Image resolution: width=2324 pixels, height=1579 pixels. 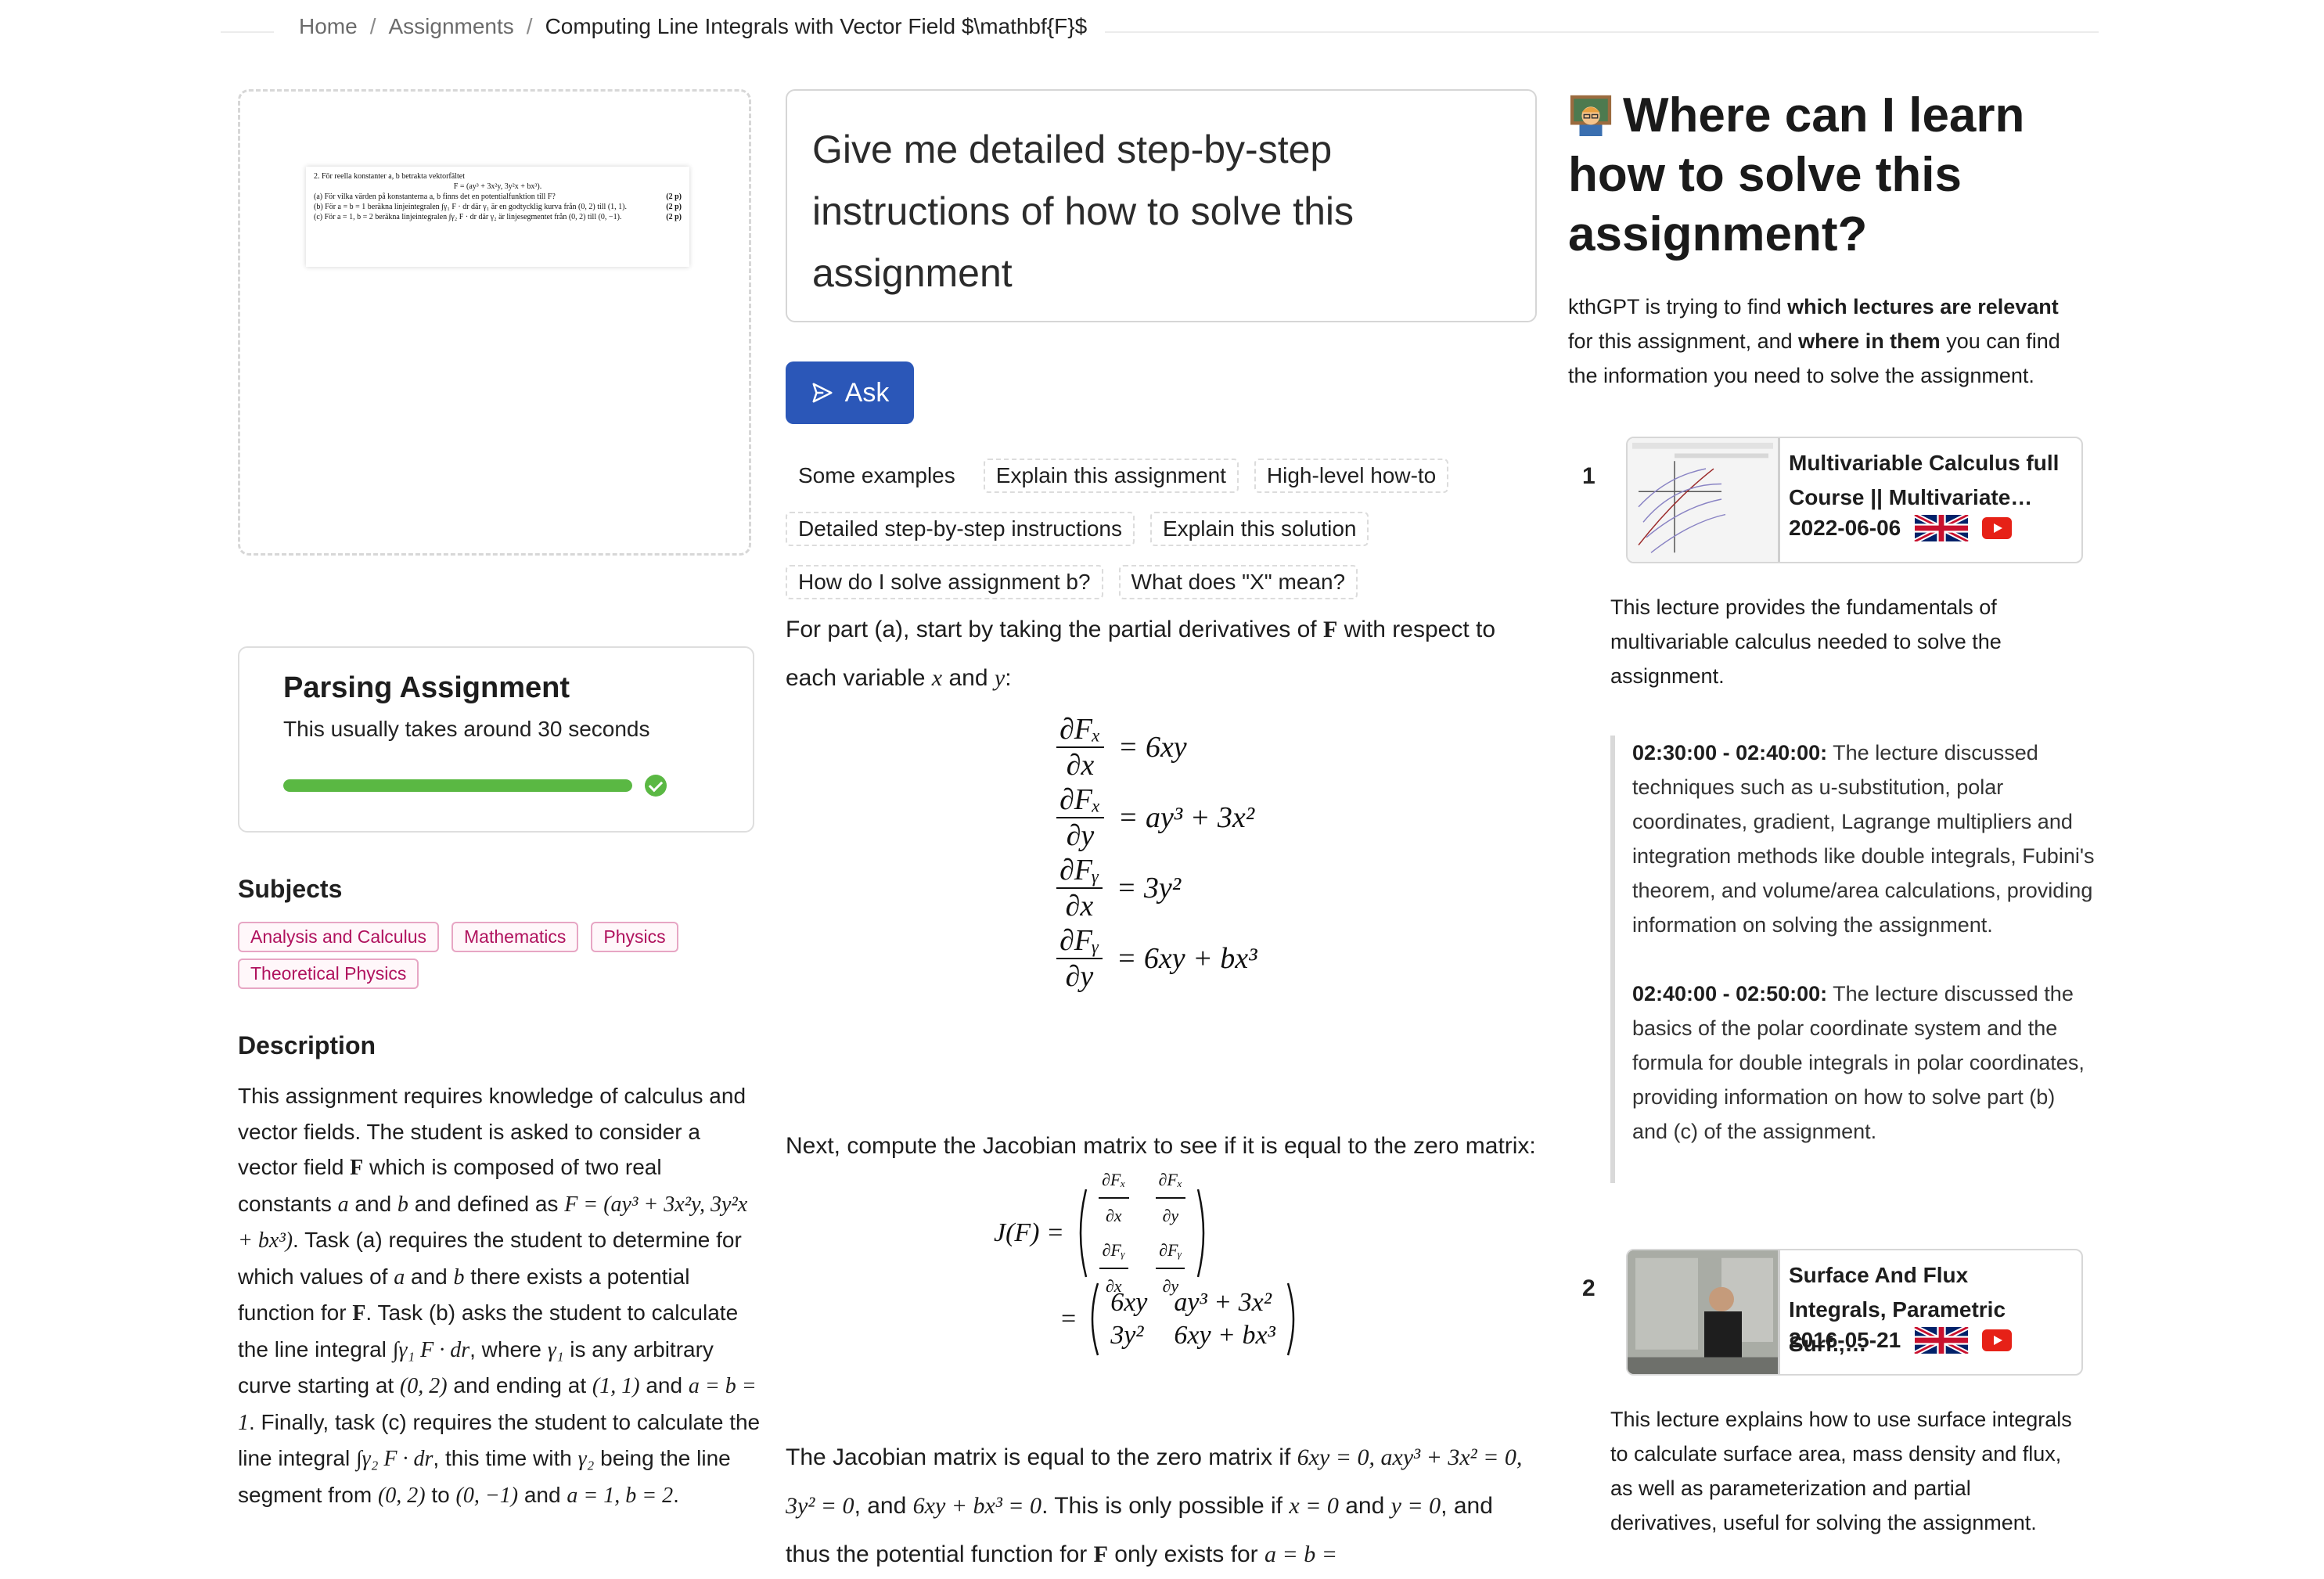 What do you see at coordinates (1589, 1288) in the screenshot?
I see `lecture-rank: 2` at bounding box center [1589, 1288].